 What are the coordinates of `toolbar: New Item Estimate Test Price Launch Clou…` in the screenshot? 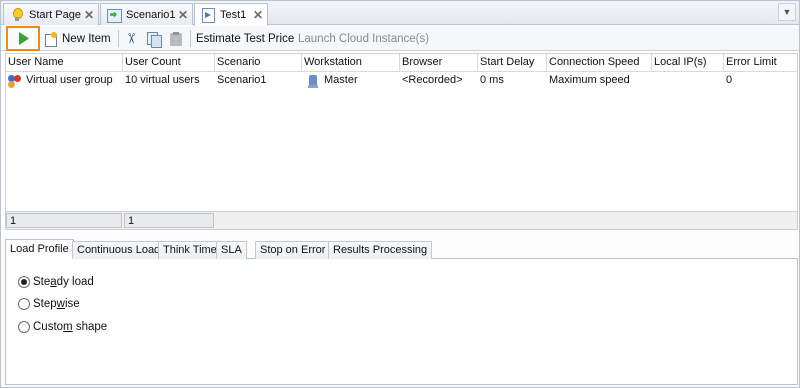 It's located at (400, 38).